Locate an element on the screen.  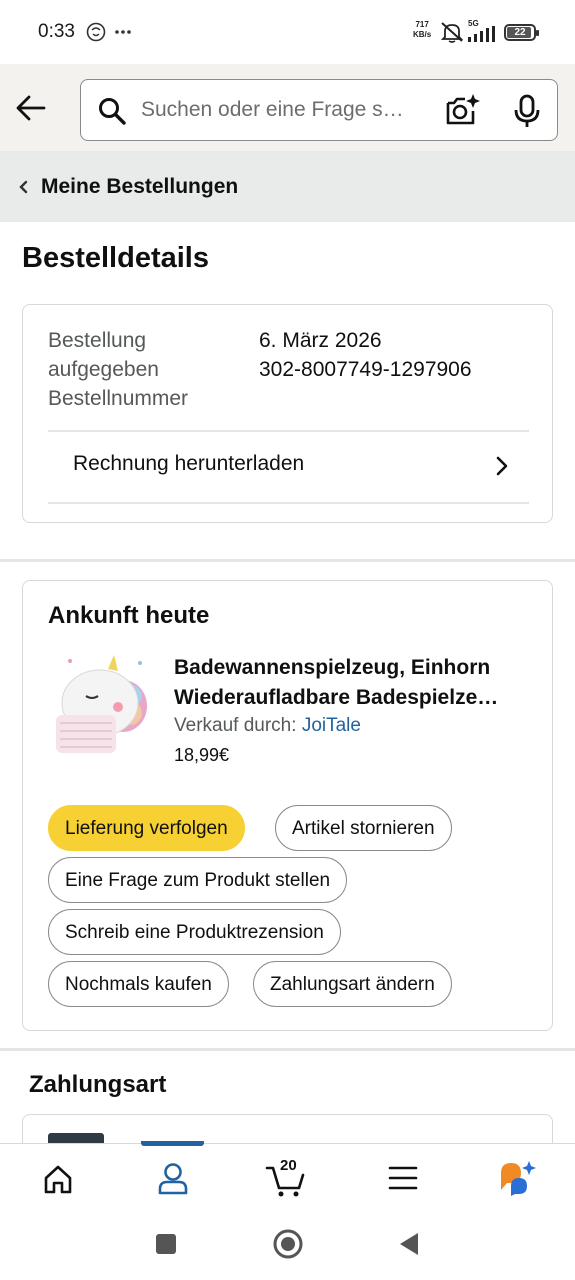
search-icon is located at coordinates (112, 111).